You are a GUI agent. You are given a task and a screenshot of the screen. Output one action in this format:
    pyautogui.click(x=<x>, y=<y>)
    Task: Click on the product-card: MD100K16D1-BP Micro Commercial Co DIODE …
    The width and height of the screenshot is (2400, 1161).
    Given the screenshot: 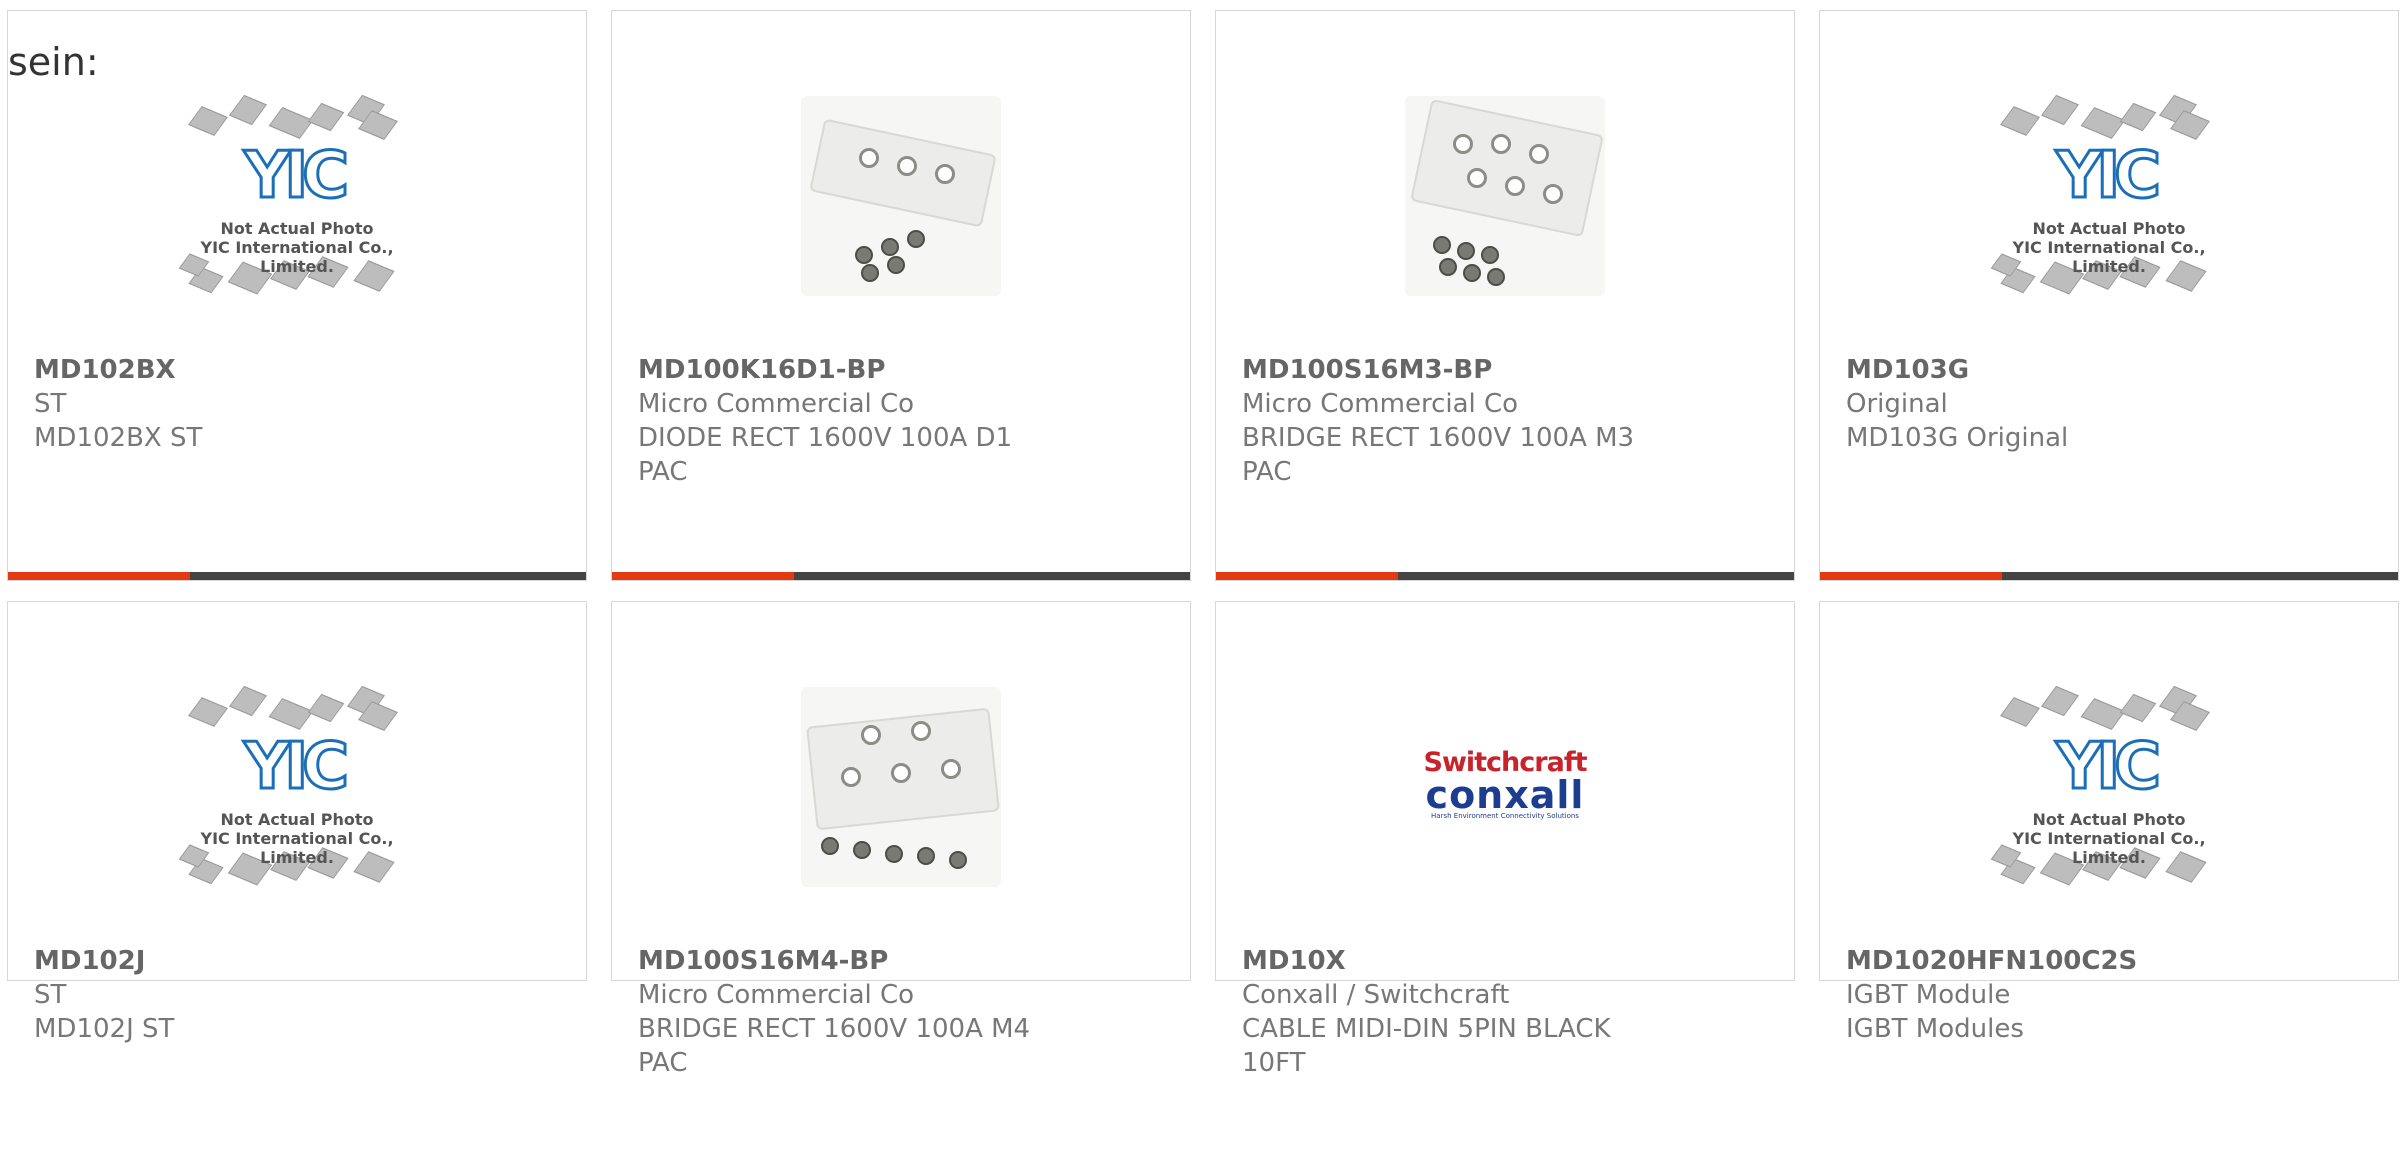 What is the action you would take?
    pyautogui.click(x=901, y=295)
    